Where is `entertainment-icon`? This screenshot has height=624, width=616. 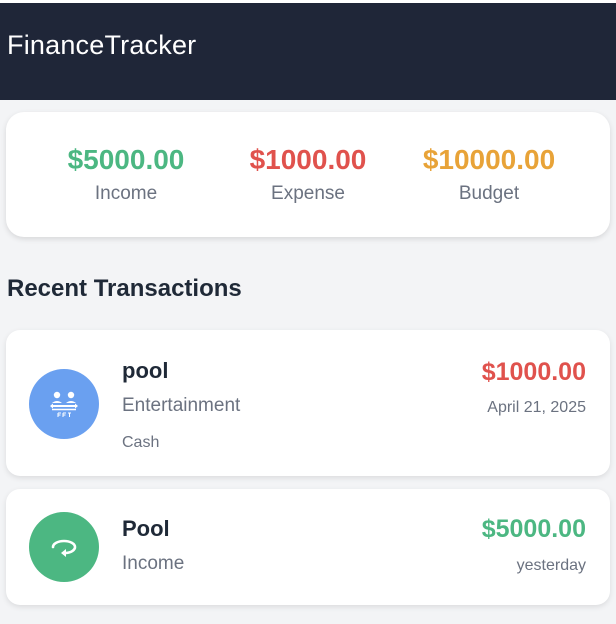 entertainment-icon is located at coordinates (64, 404).